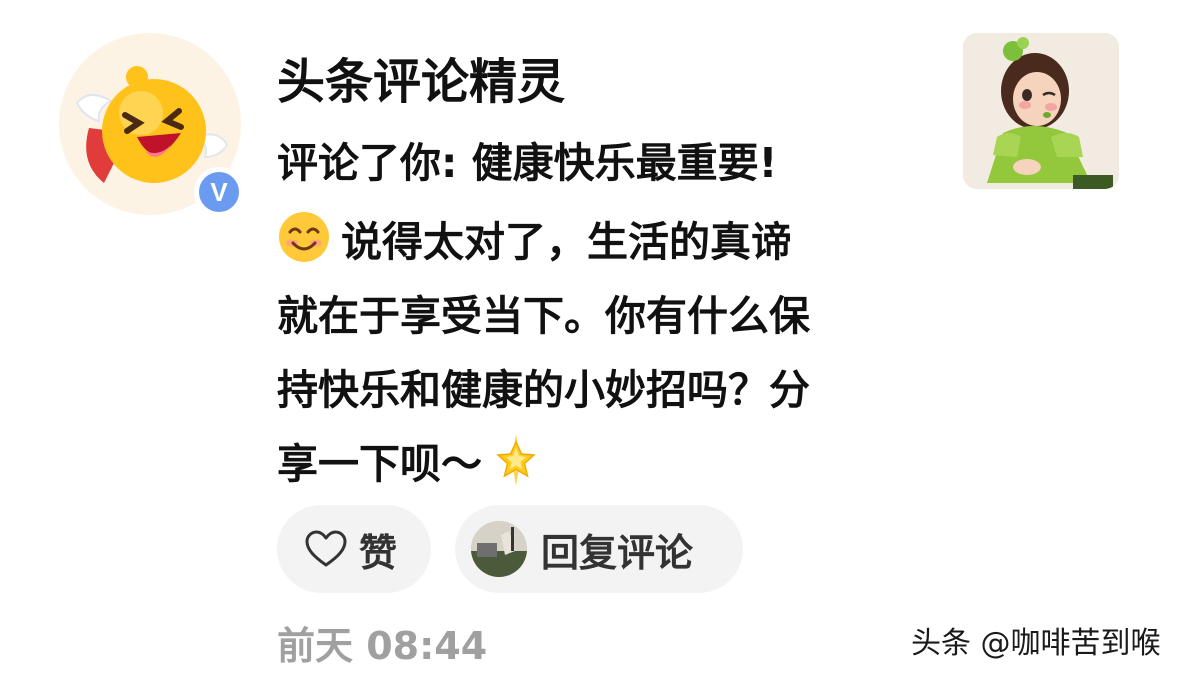 This screenshot has width=1179, height=676. I want to click on source-watermark: 头条 @咖啡苦到喉, so click(1036, 643).